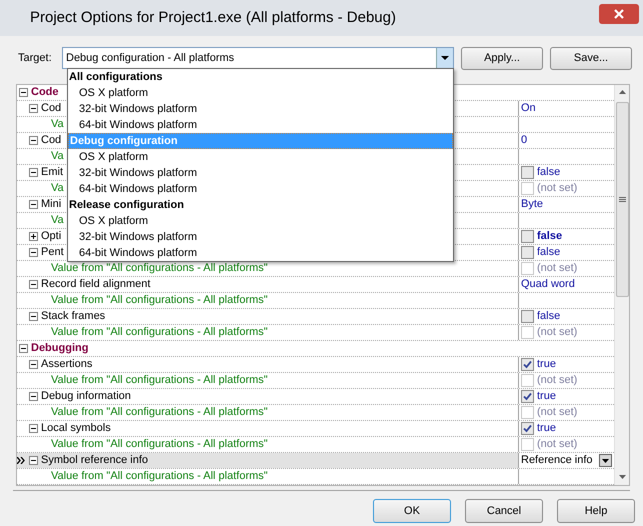 This screenshot has height=526, width=643. I want to click on window-title: Project Options for Project1.exe (All platforms - Debug), so click(213, 18).